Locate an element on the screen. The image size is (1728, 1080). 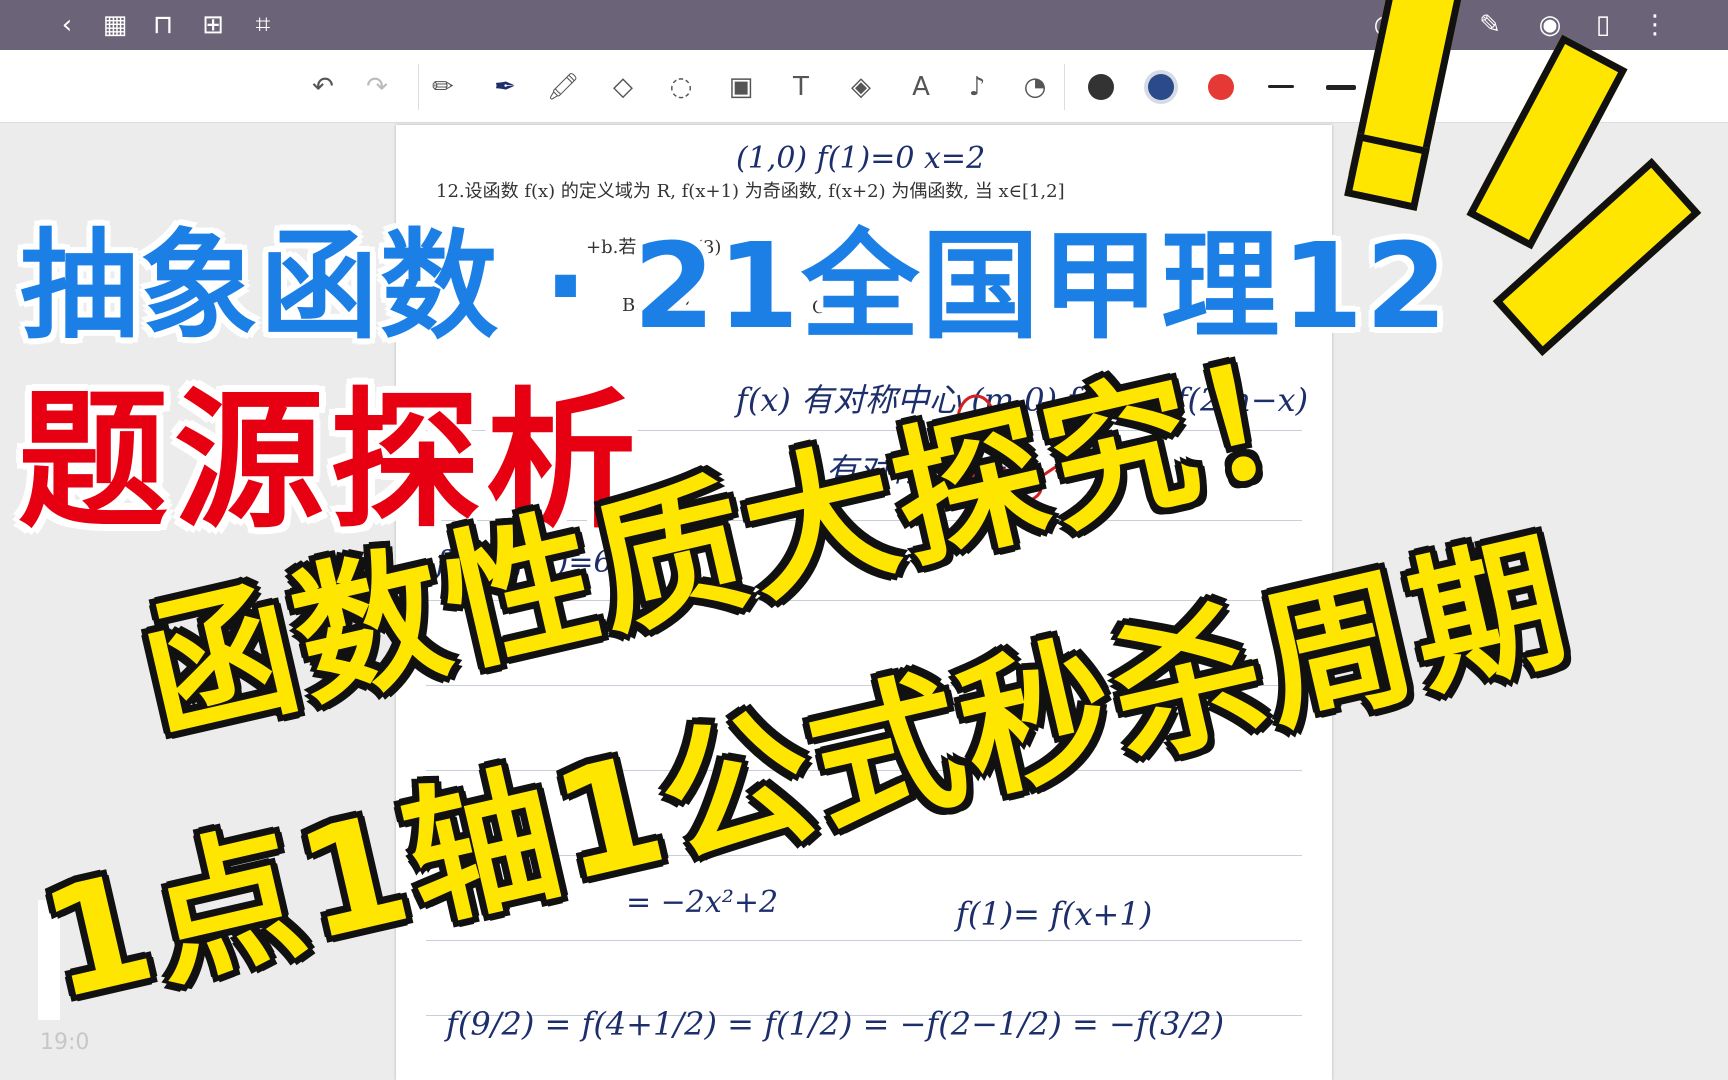
thick-stroke-option is located at coordinates (1341, 87).